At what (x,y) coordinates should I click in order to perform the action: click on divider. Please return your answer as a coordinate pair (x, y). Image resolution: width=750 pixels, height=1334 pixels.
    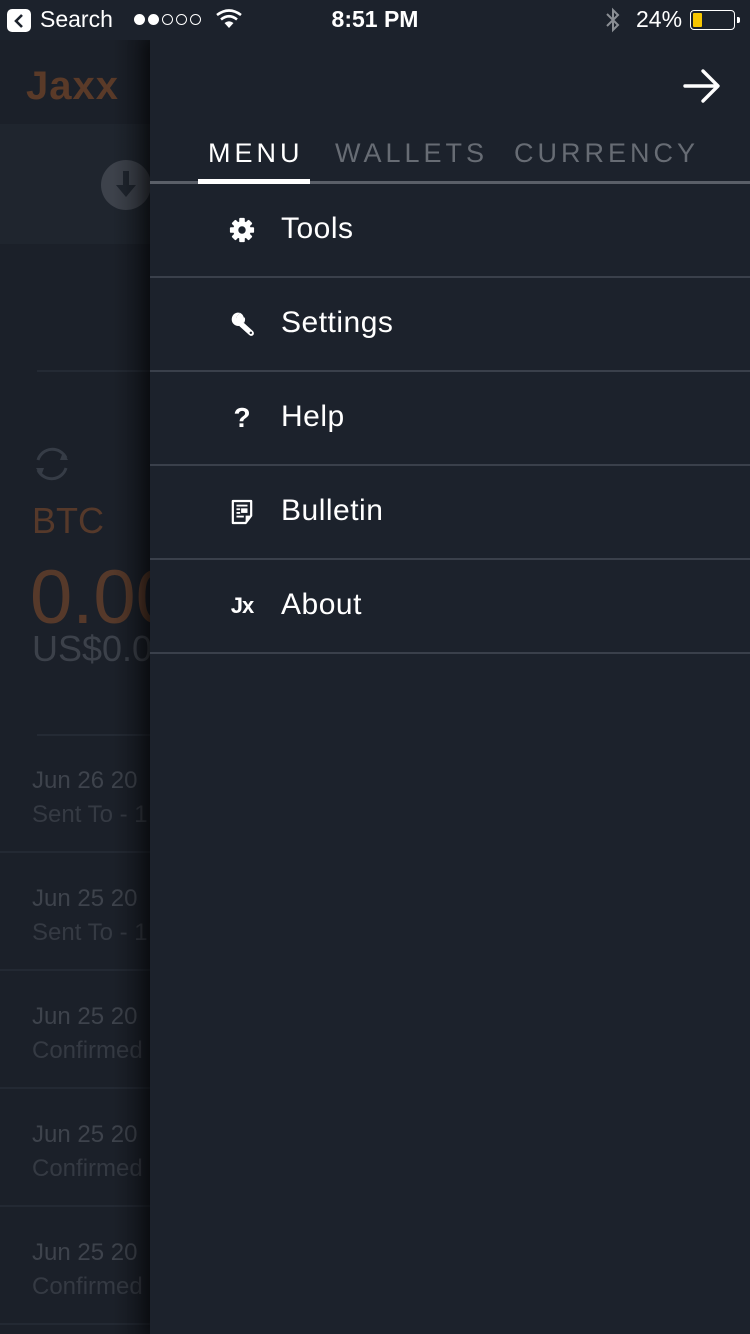
    Looking at the image, I should click on (93, 371).